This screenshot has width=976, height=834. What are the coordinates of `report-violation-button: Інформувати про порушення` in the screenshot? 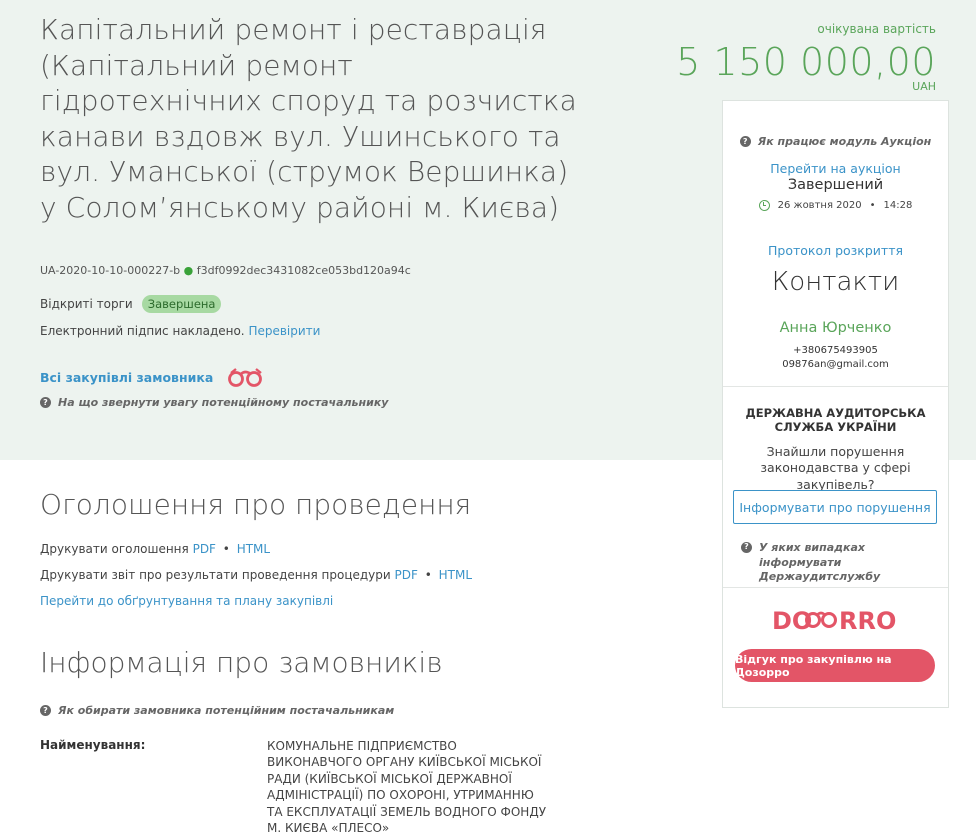 It's located at (835, 507).